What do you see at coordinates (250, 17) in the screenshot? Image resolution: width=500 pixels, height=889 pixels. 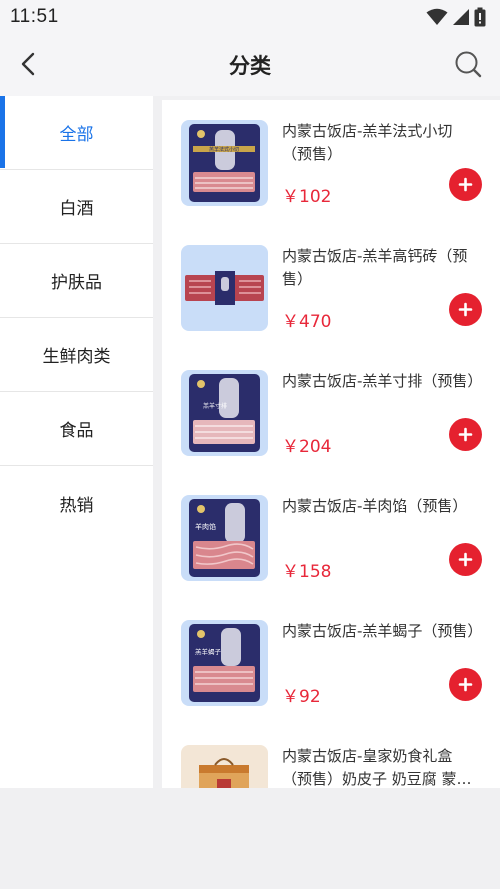 I see `status-bar: 11:51` at bounding box center [250, 17].